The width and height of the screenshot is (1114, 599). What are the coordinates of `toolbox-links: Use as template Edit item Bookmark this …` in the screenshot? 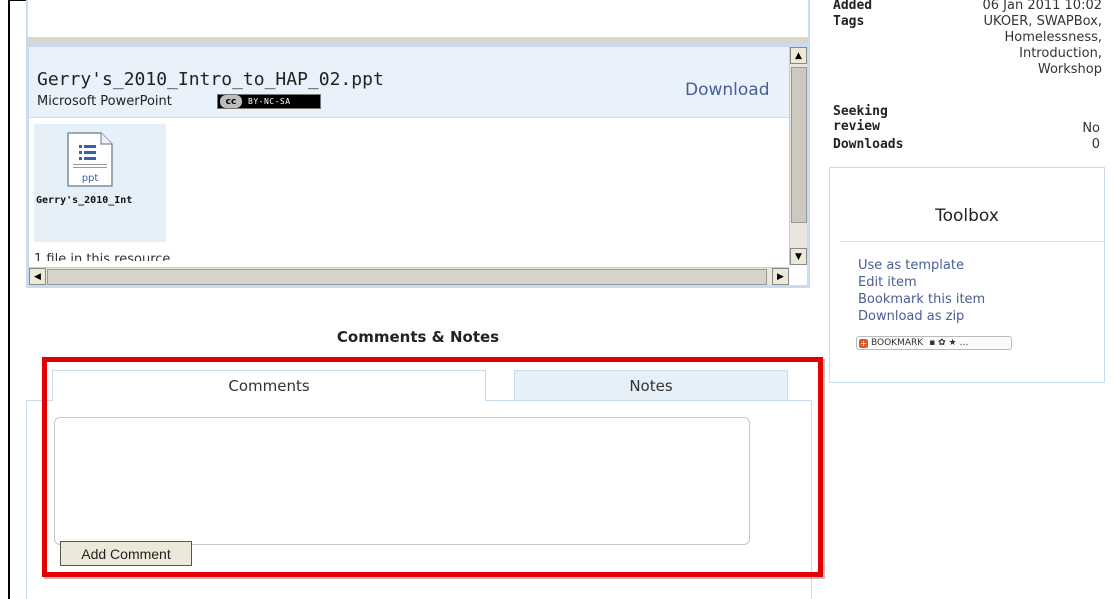 It's located at (921, 291).